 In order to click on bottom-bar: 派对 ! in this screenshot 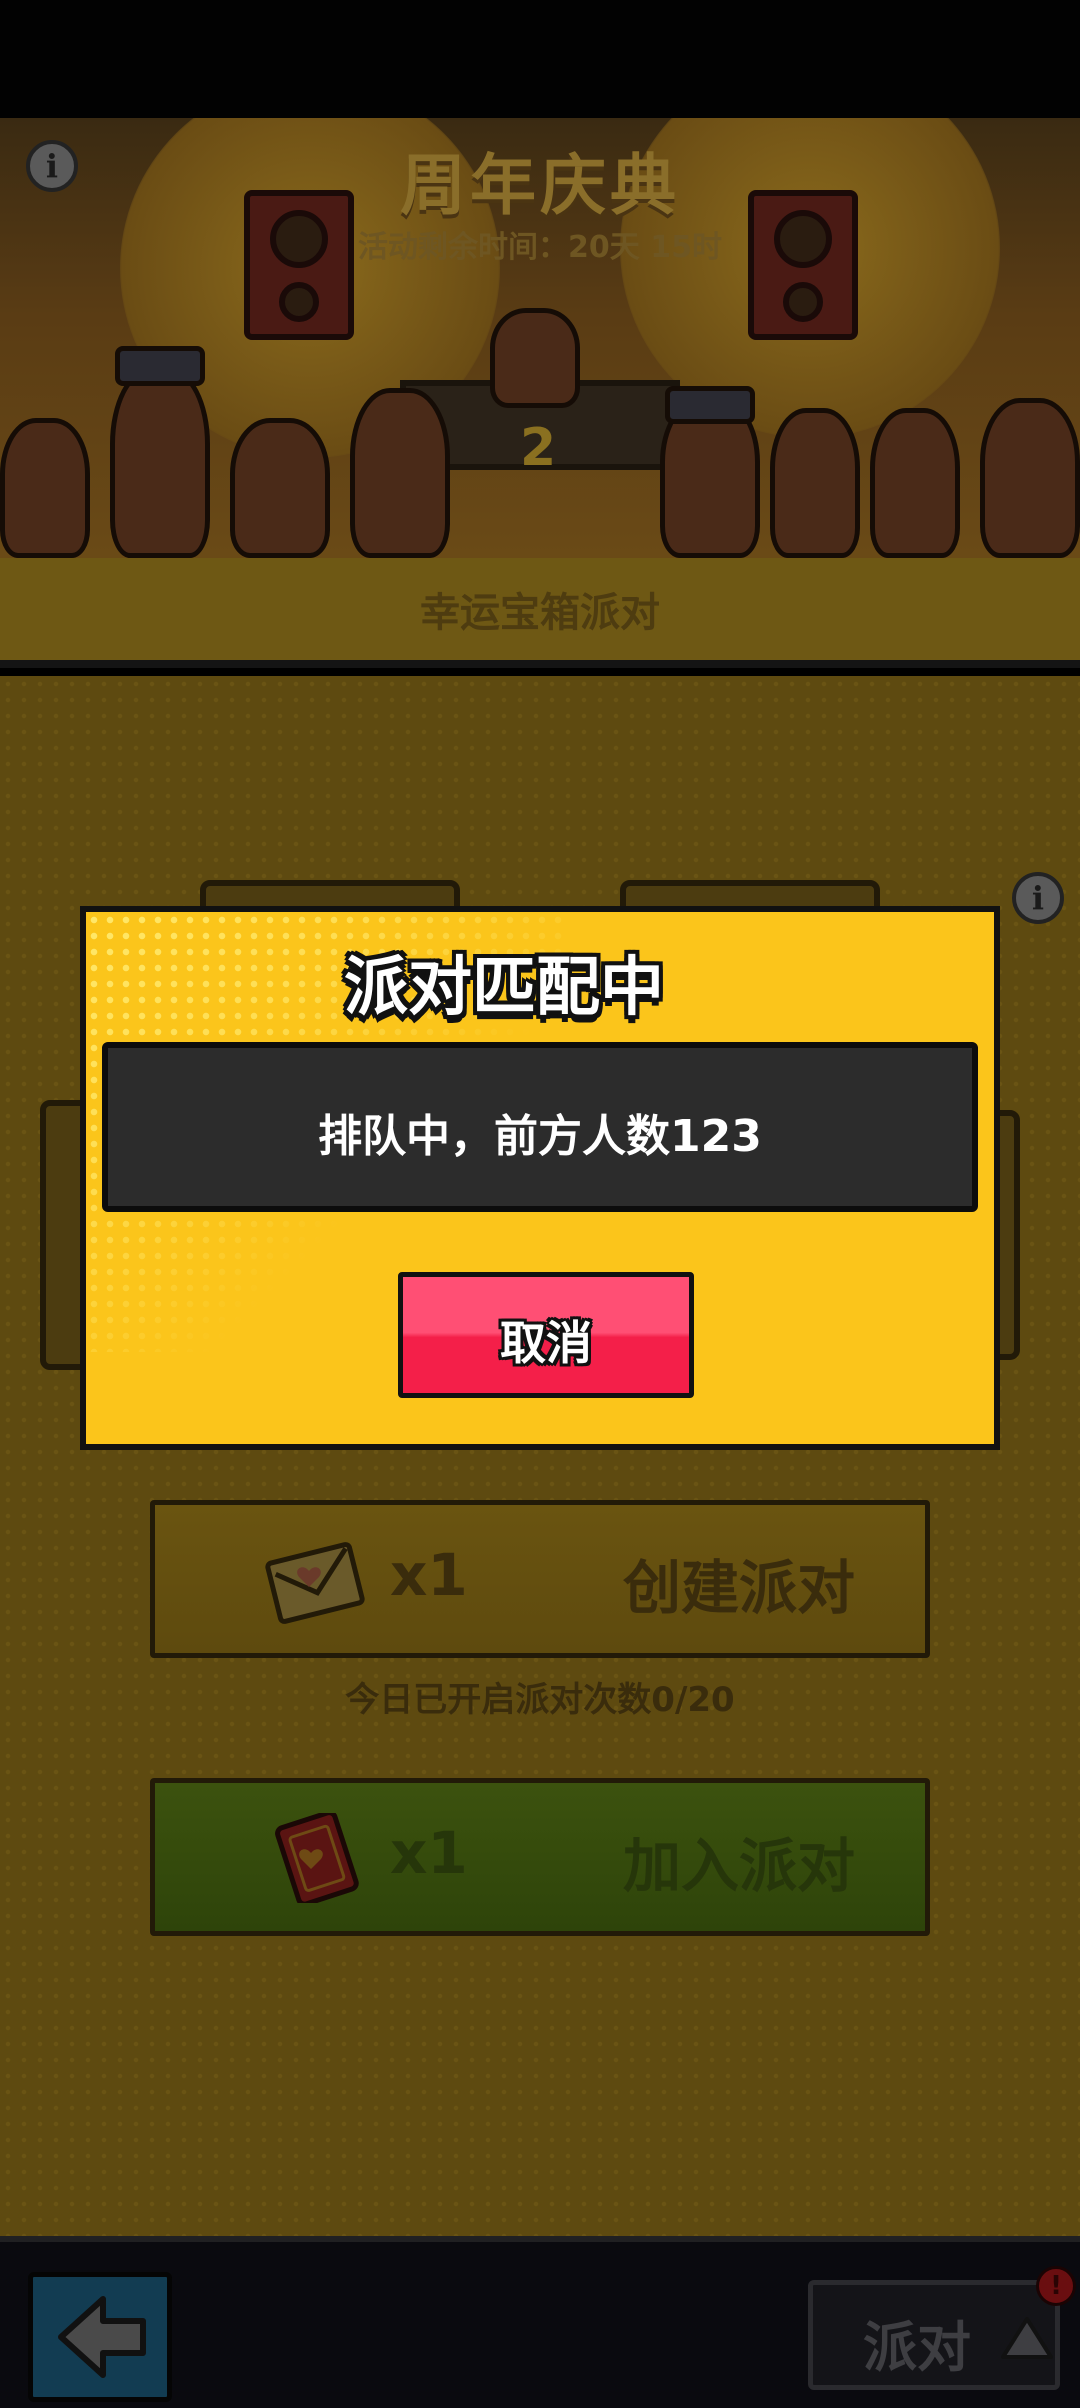, I will do `click(540, 2322)`.